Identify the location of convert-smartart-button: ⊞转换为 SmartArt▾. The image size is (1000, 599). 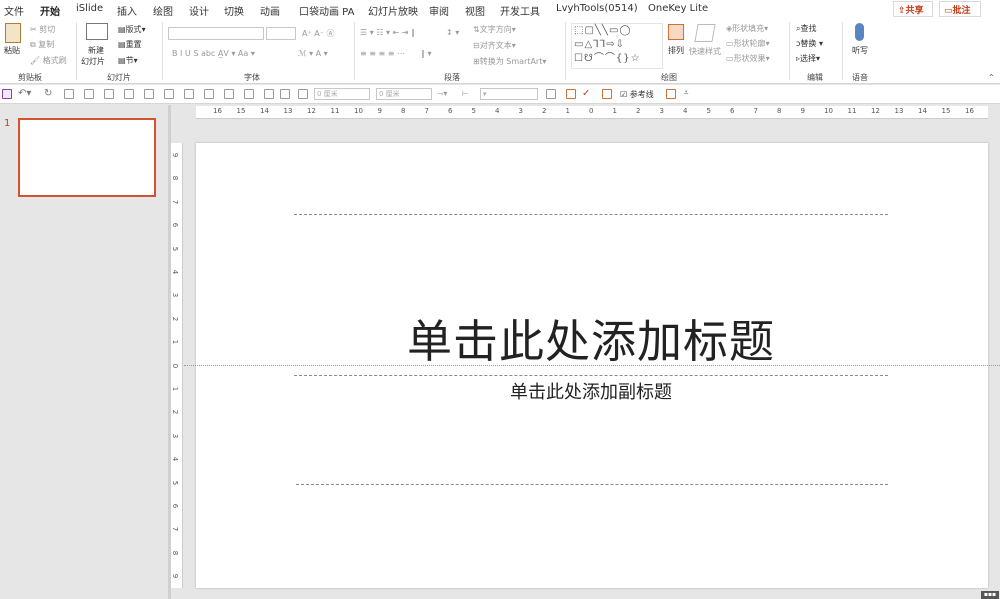
(509, 61).